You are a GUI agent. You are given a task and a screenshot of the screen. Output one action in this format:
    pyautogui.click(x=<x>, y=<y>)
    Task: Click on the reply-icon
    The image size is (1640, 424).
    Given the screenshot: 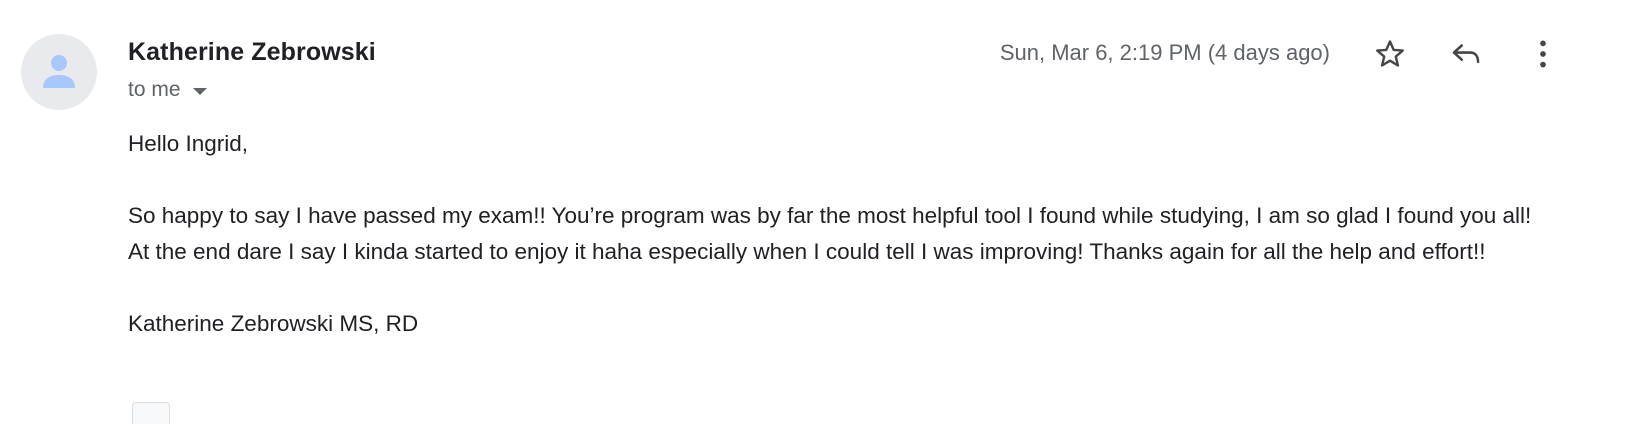 What is the action you would take?
    pyautogui.click(x=1466, y=54)
    